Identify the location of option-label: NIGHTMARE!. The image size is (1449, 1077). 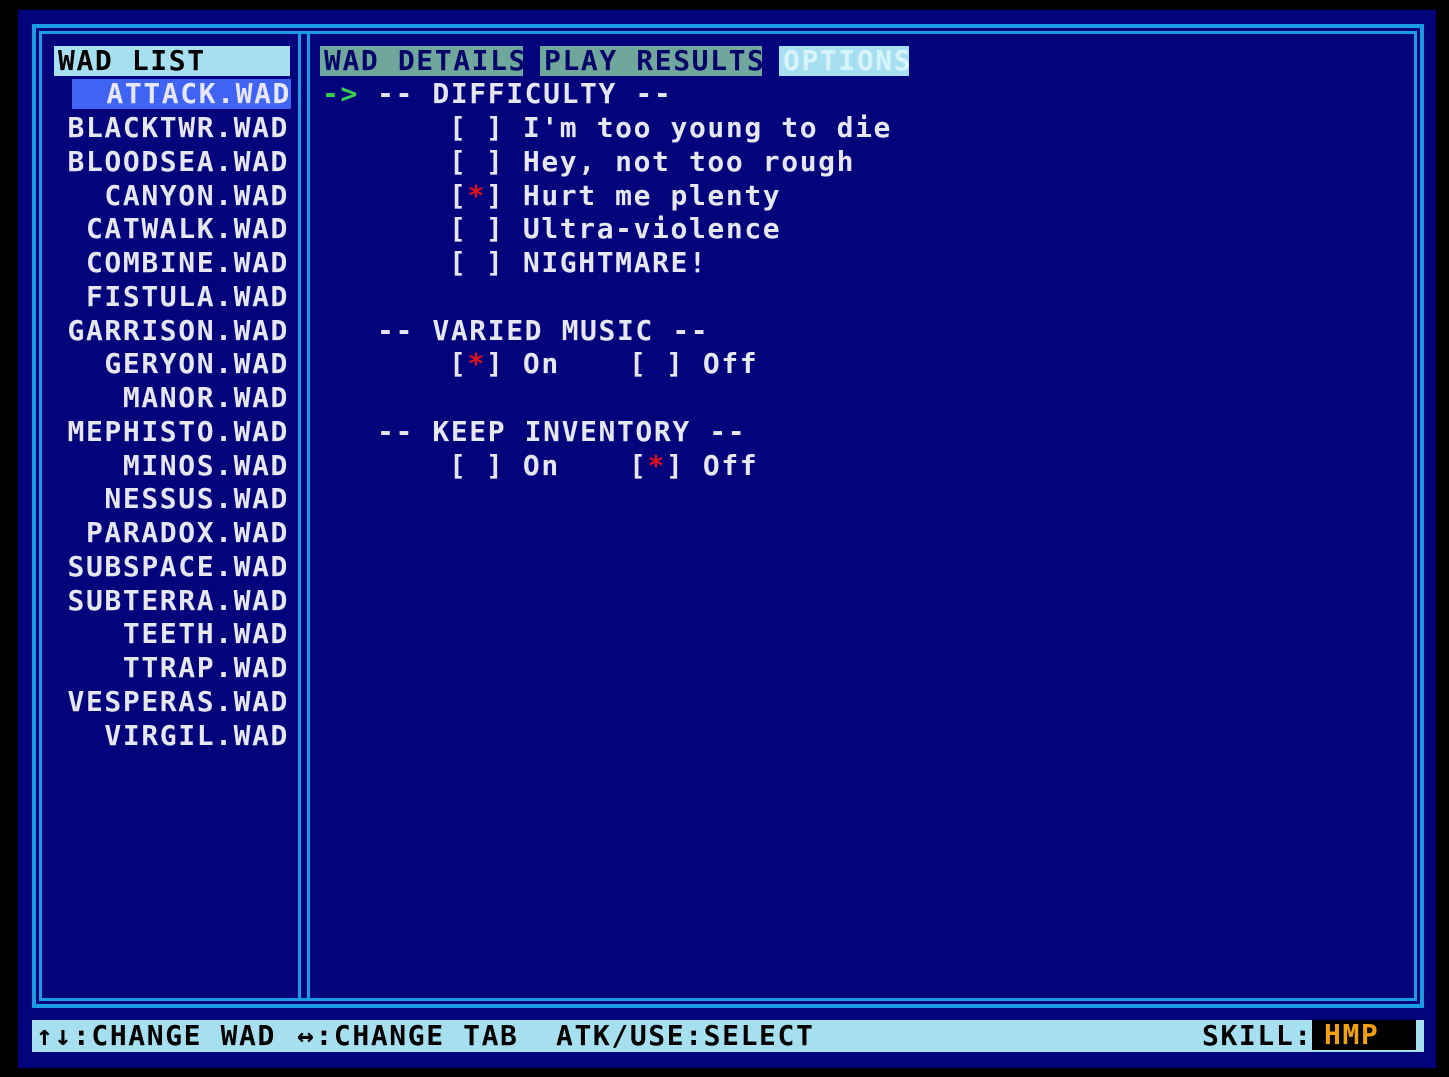
(615, 262).